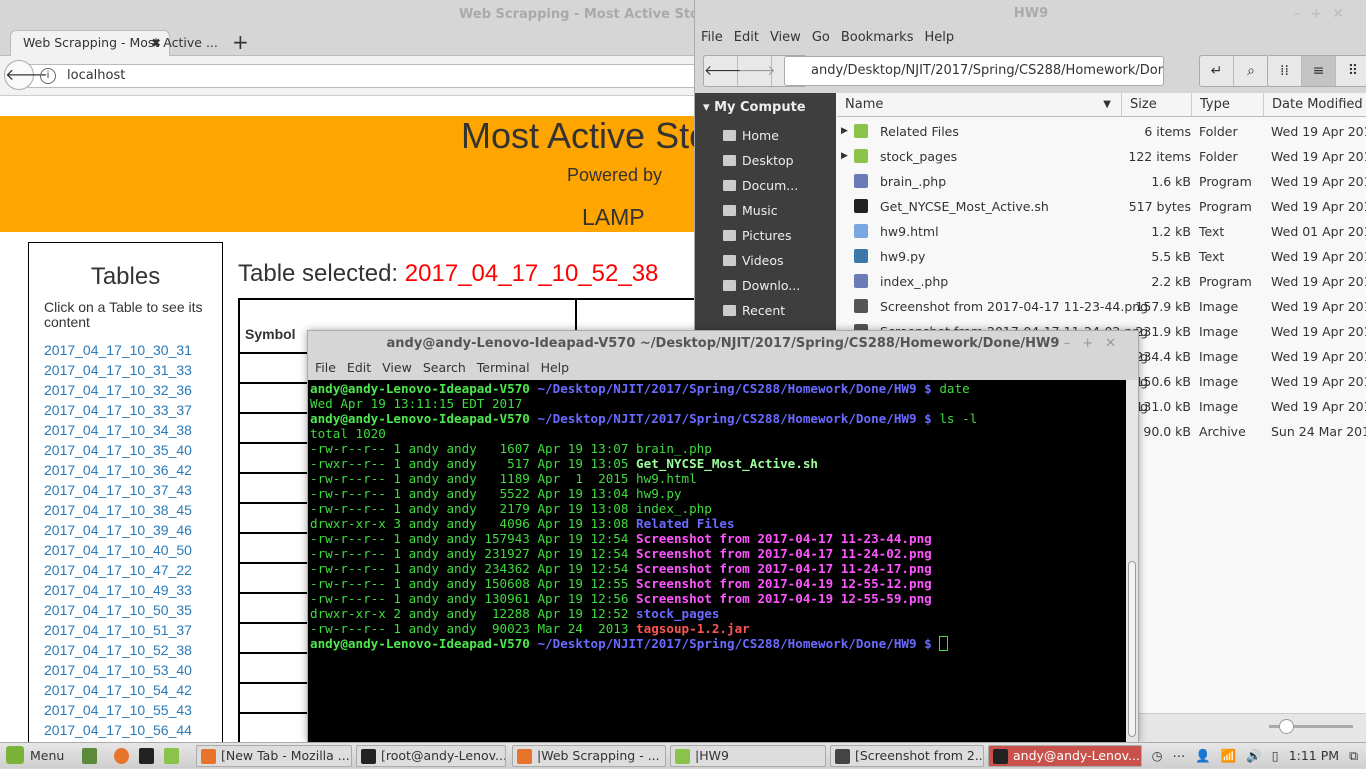 This screenshot has width=1366, height=769. Describe the element at coordinates (1179, 755) in the screenshot. I see `more-icon: ⋯` at that location.